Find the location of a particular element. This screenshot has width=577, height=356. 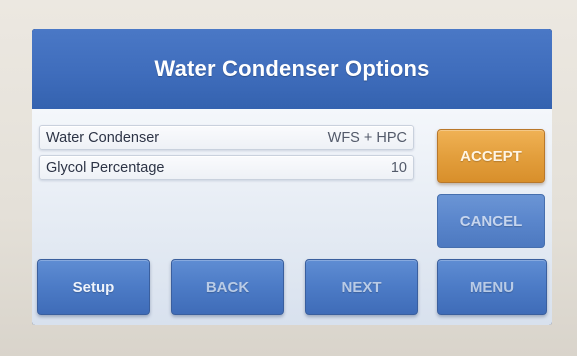

glycol-percentage-label: Glycol Percentage is located at coordinates (105, 168).